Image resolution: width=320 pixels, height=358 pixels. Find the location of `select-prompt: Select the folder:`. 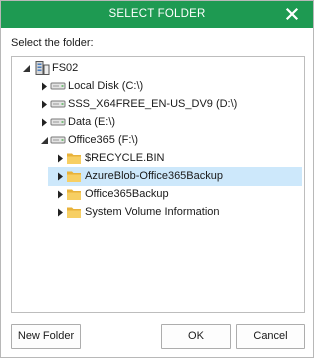

select-prompt: Select the folder: is located at coordinates (52, 43).